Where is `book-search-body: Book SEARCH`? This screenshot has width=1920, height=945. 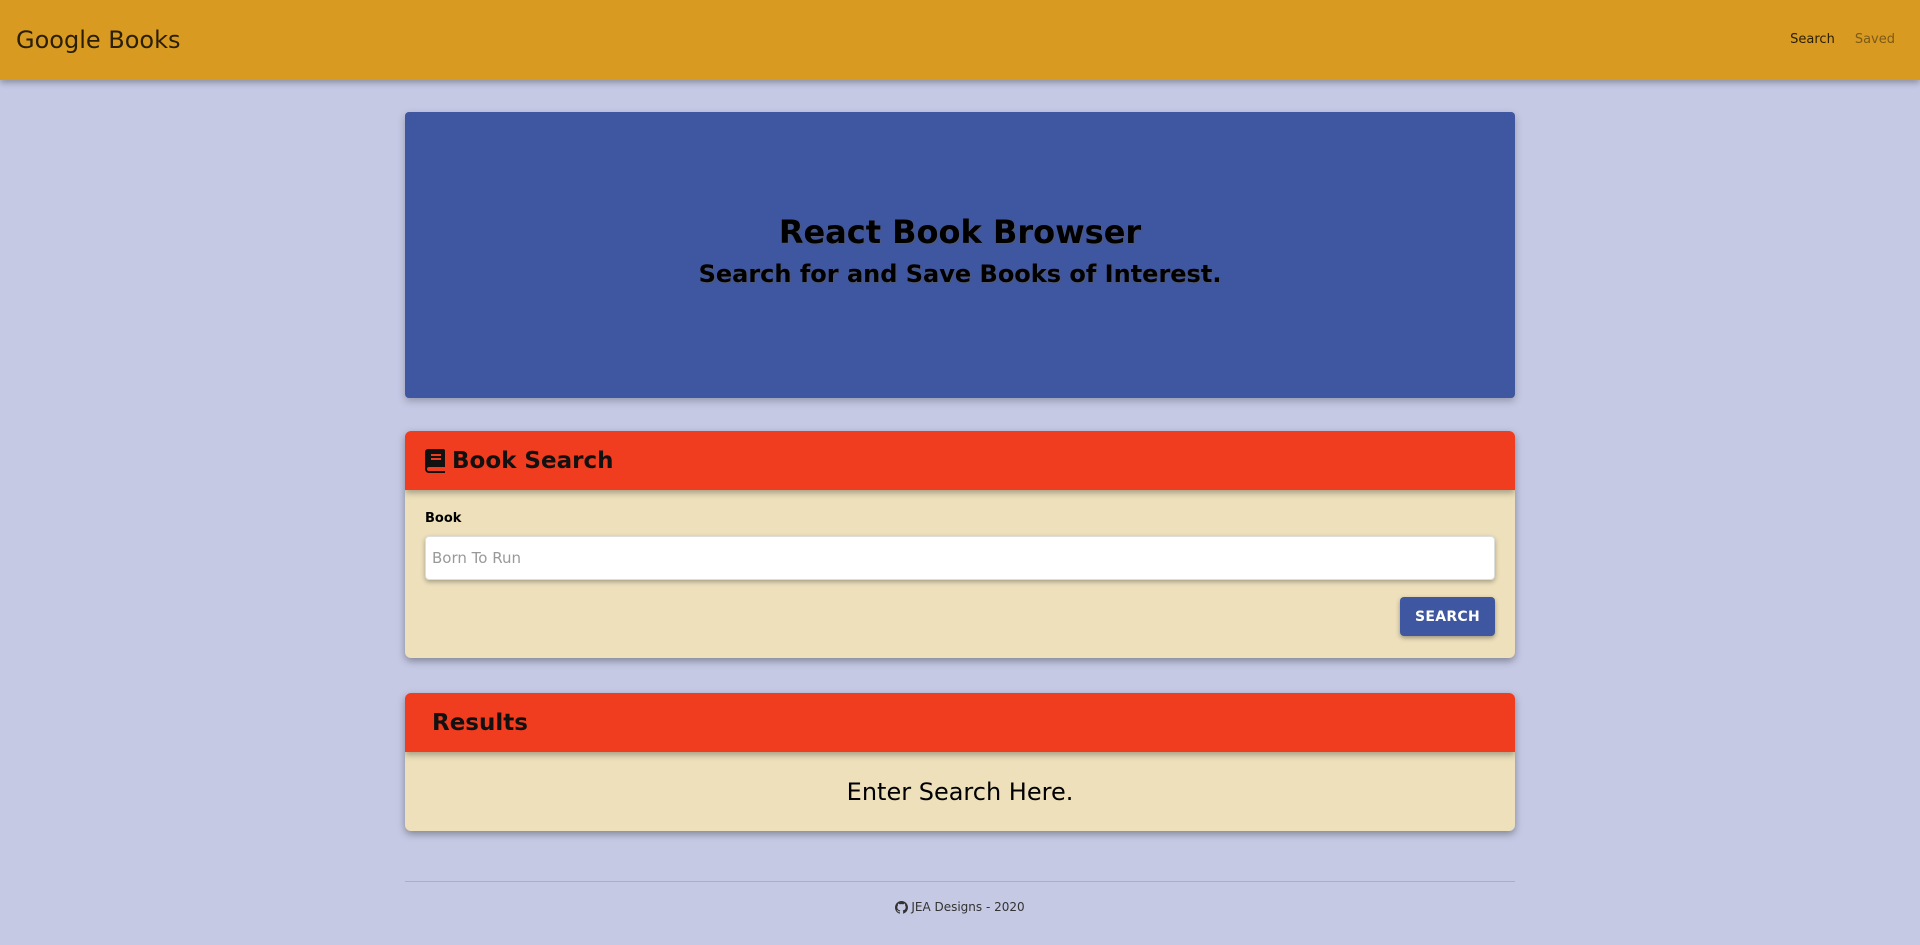
book-search-body: Book SEARCH is located at coordinates (960, 574).